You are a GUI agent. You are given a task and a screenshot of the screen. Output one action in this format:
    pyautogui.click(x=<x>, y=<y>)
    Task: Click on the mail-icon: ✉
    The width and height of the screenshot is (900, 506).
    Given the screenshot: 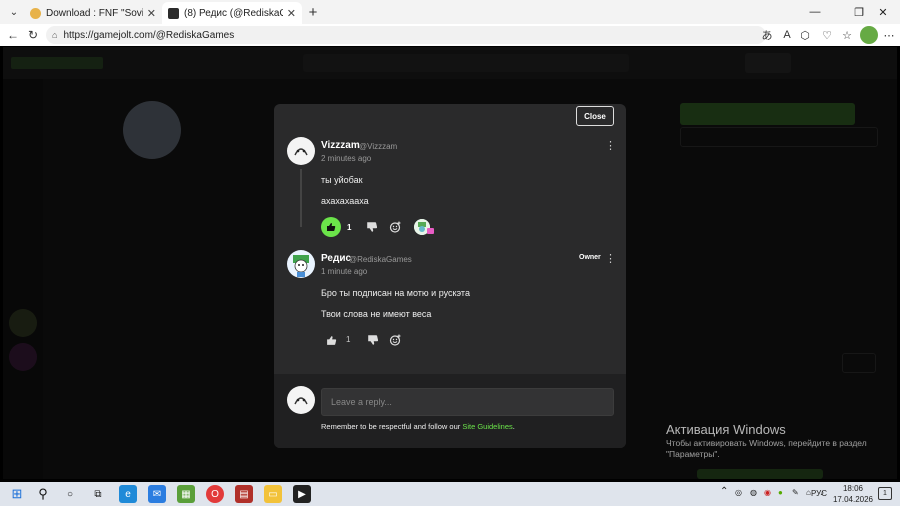 What is the action you would take?
    pyautogui.click(x=157, y=494)
    